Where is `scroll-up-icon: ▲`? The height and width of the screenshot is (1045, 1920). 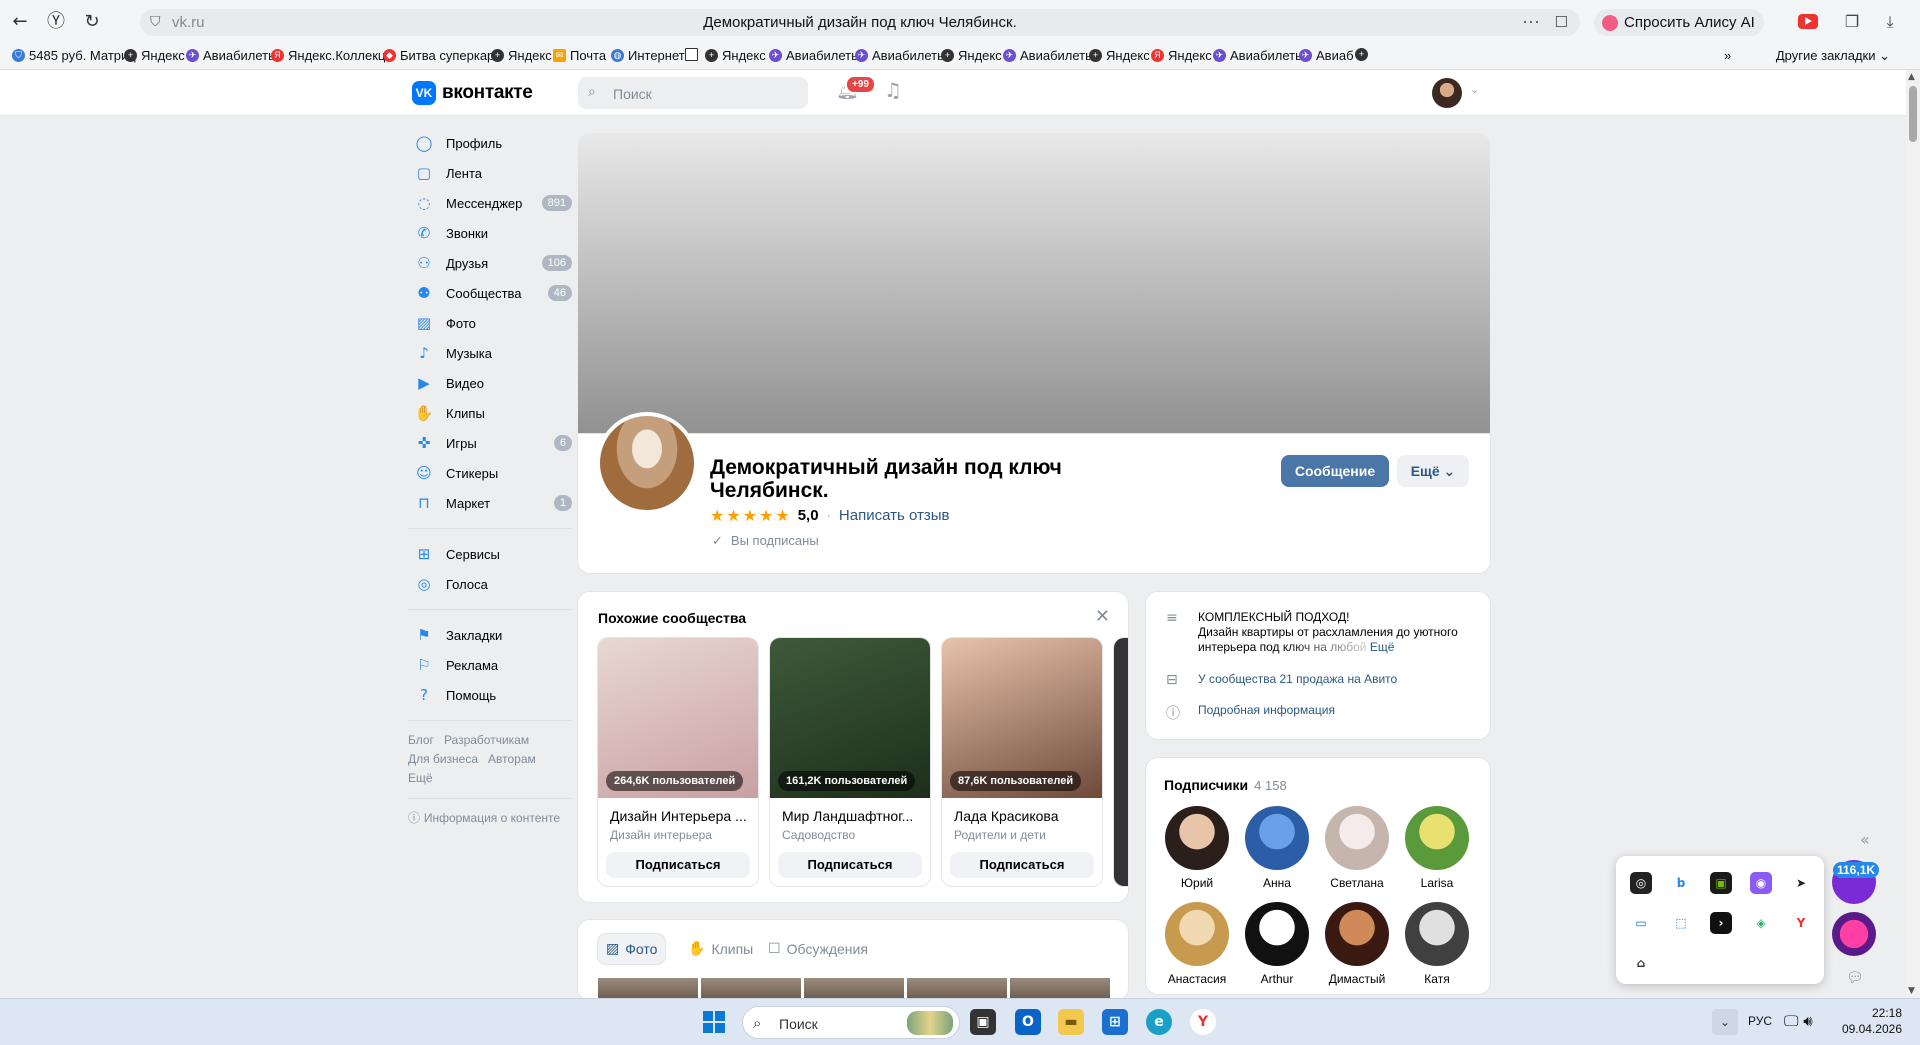
scroll-up-icon: ▲ is located at coordinates (1911, 77).